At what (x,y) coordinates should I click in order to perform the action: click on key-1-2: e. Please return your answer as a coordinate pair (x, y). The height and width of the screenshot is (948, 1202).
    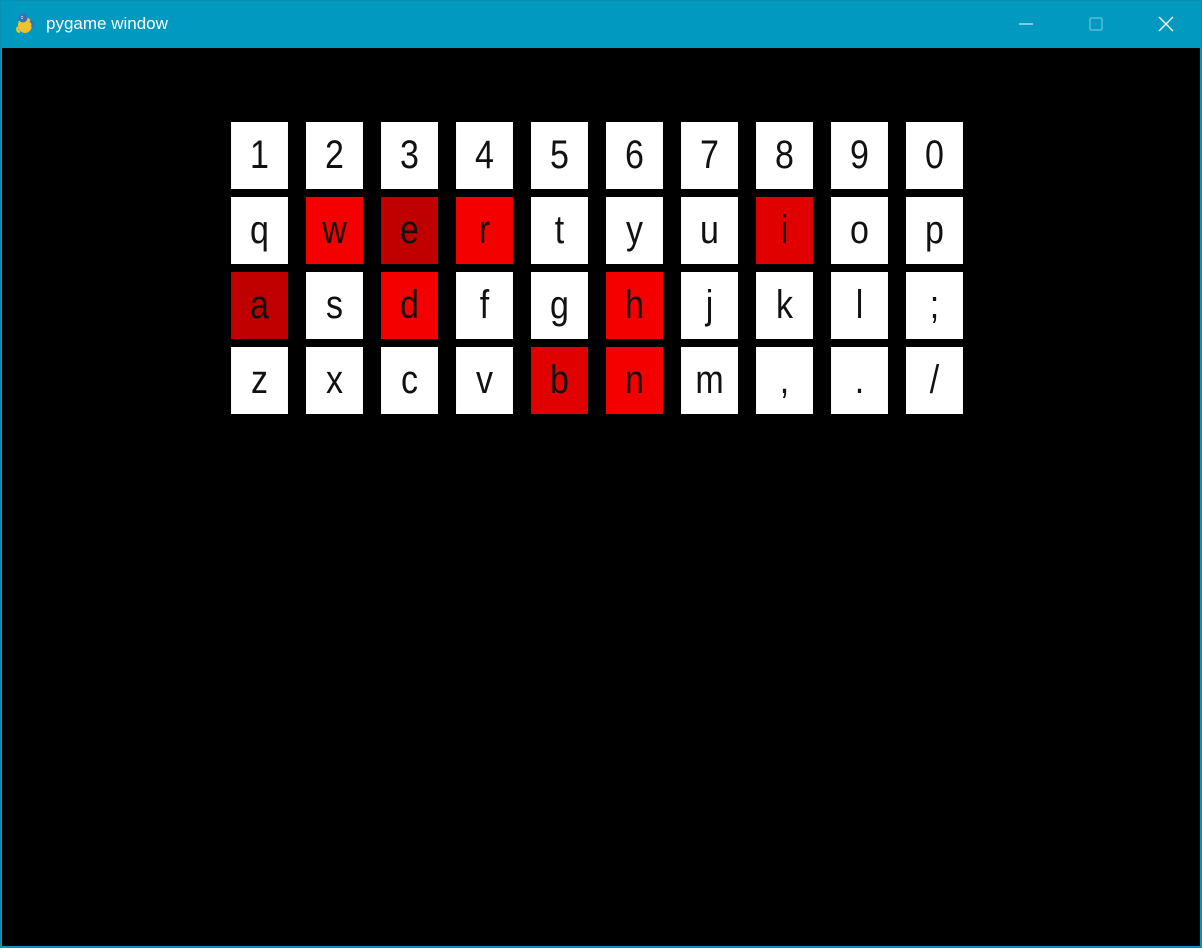
    Looking at the image, I should click on (409, 230).